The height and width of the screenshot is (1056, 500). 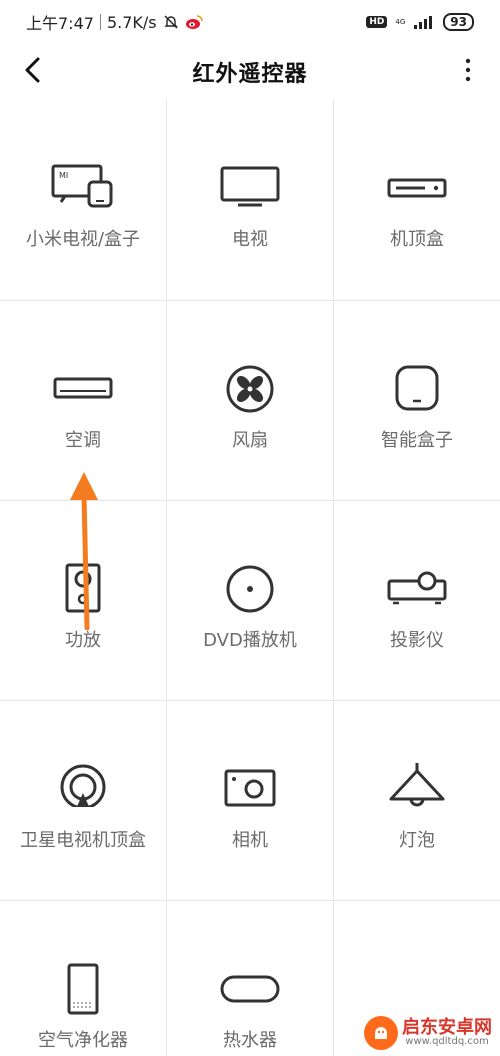 I want to click on mi-tv-box-icon: MI, so click(x=82, y=186).